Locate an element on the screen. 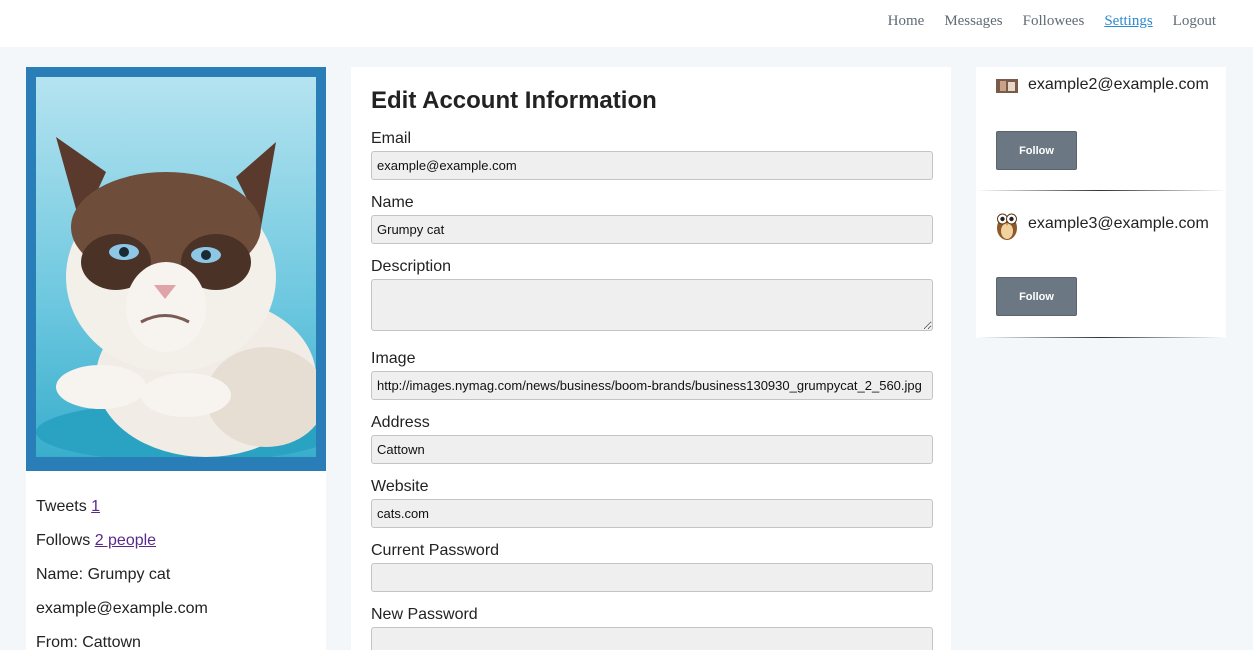 The height and width of the screenshot is (650, 1253). nav-followees: Followees is located at coordinates (1054, 21).